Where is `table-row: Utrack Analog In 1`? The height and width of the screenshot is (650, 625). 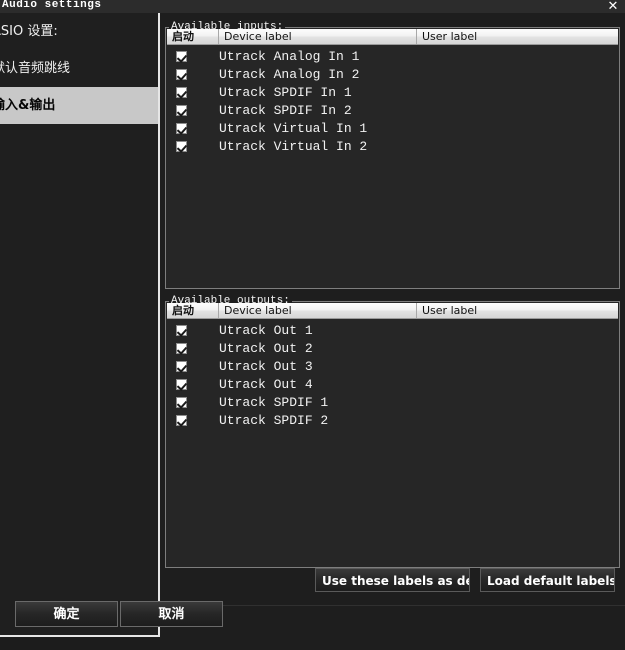
table-row: Utrack Analog In 1 is located at coordinates (392, 56).